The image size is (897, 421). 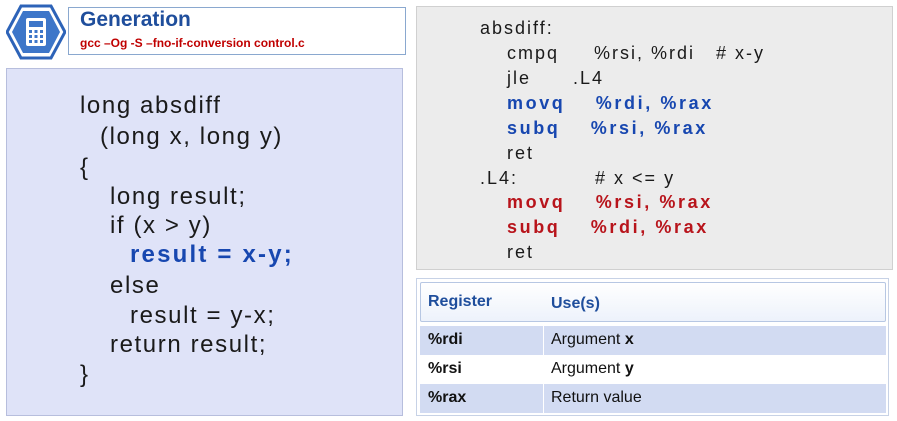 I want to click on column-header-register: Register, so click(x=460, y=301).